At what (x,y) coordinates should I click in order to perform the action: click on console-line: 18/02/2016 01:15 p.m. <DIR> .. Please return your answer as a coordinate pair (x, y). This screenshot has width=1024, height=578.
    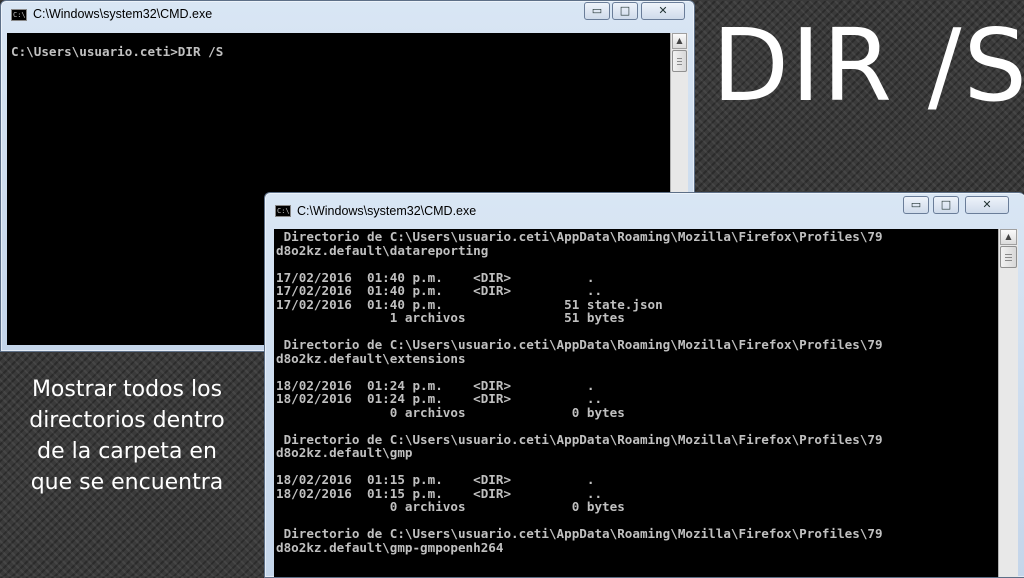
    Looking at the image, I should click on (435, 479).